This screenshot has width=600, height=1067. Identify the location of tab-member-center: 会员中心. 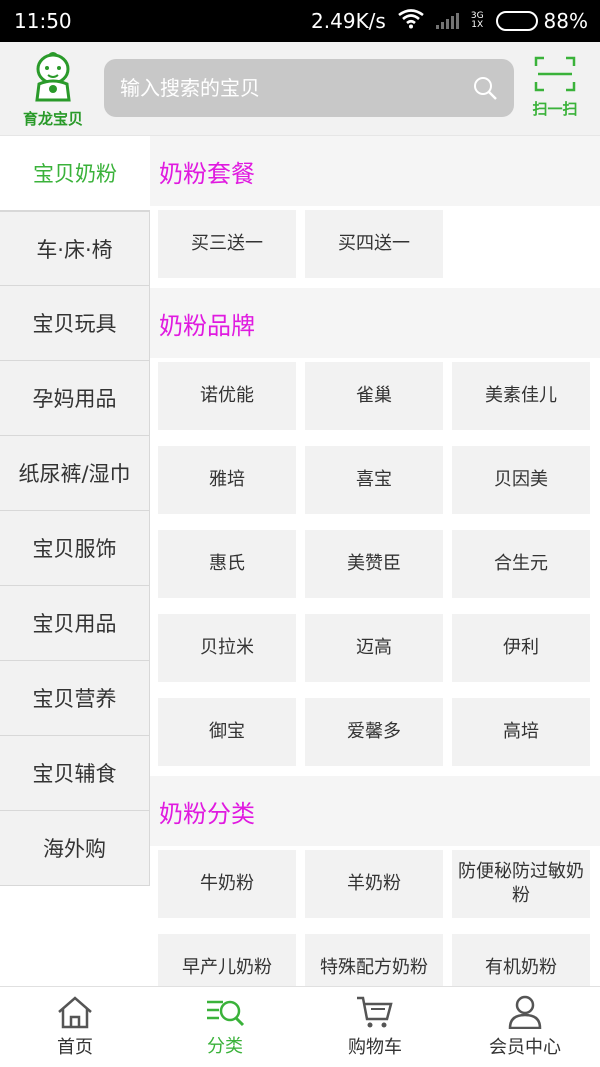
(525, 1027).